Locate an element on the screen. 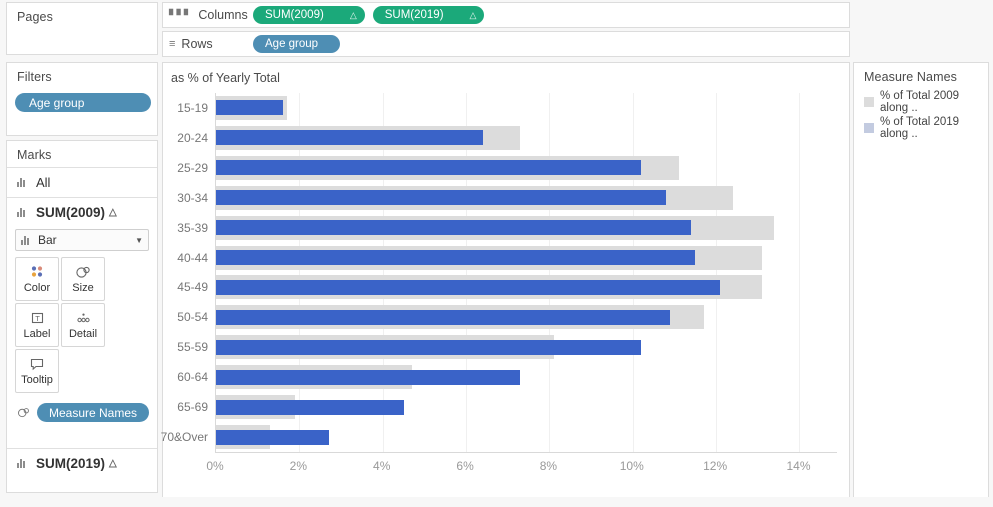  chevron-down-icon: ▼ is located at coordinates (139, 240).